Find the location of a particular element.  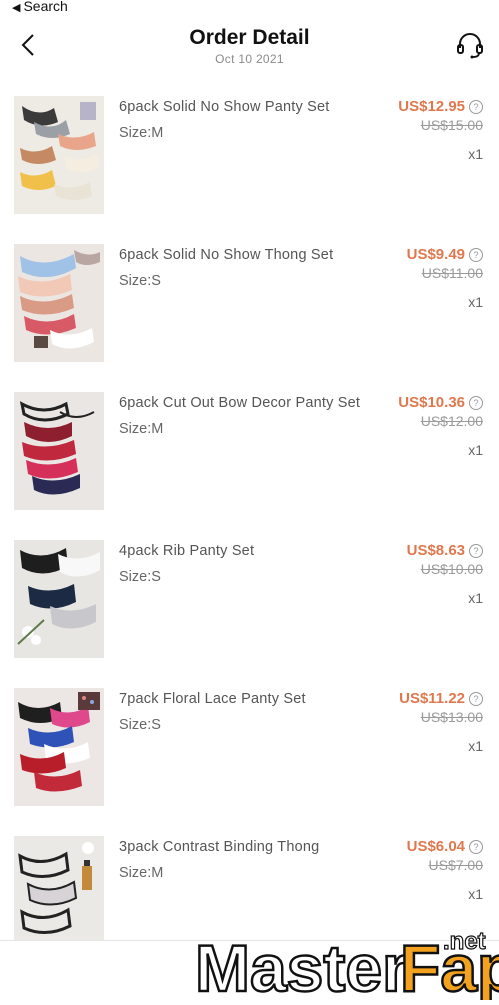

price-row: US$10.36? is located at coordinates (440, 403).